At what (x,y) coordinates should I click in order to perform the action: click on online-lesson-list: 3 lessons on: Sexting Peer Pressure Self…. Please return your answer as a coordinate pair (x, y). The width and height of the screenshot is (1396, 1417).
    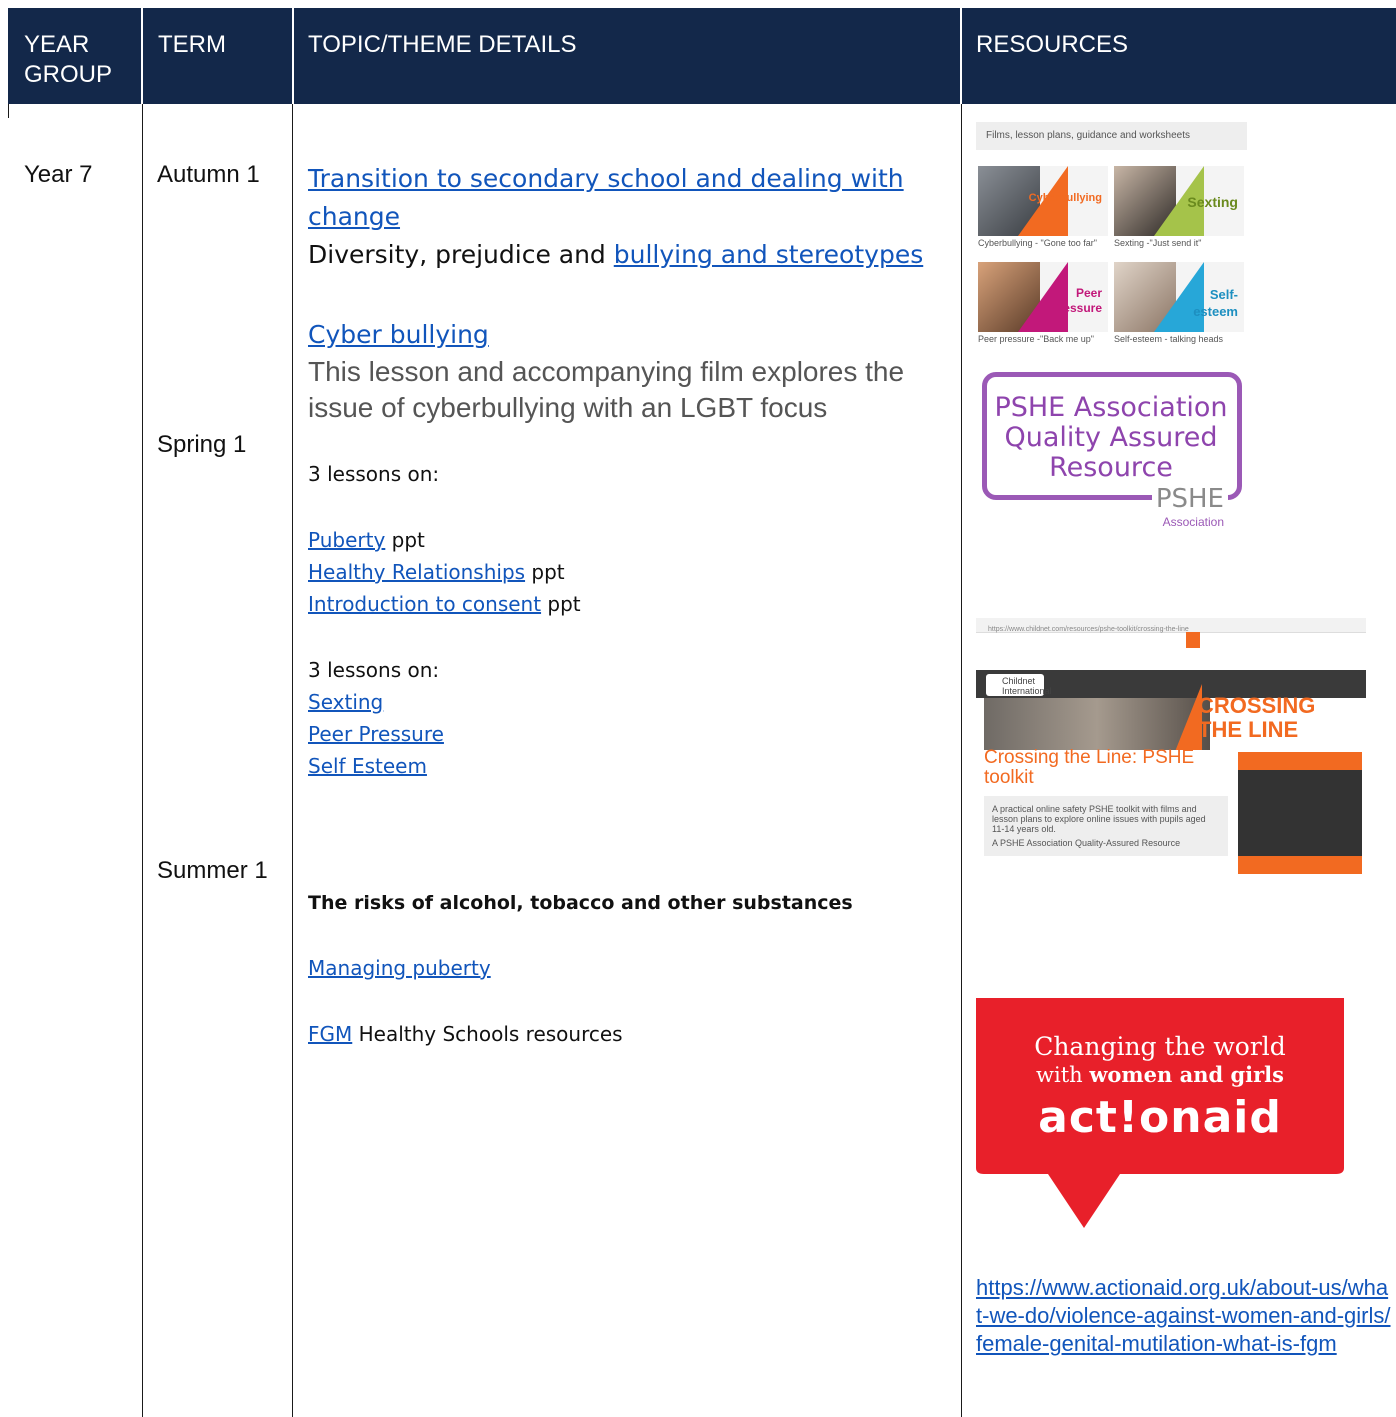
    Looking at the image, I should click on (376, 718).